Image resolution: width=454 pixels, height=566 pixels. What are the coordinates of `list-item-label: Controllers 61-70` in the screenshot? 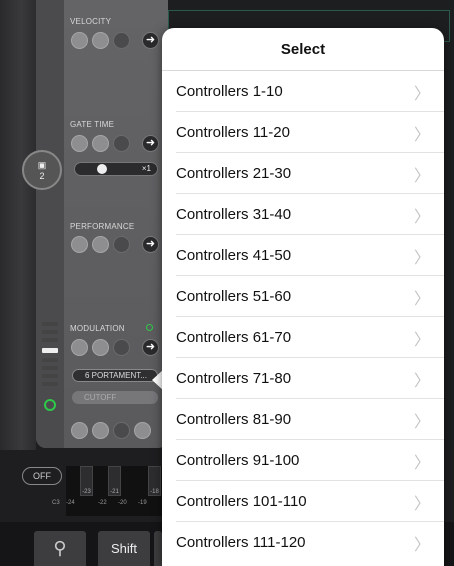 It's located at (234, 337).